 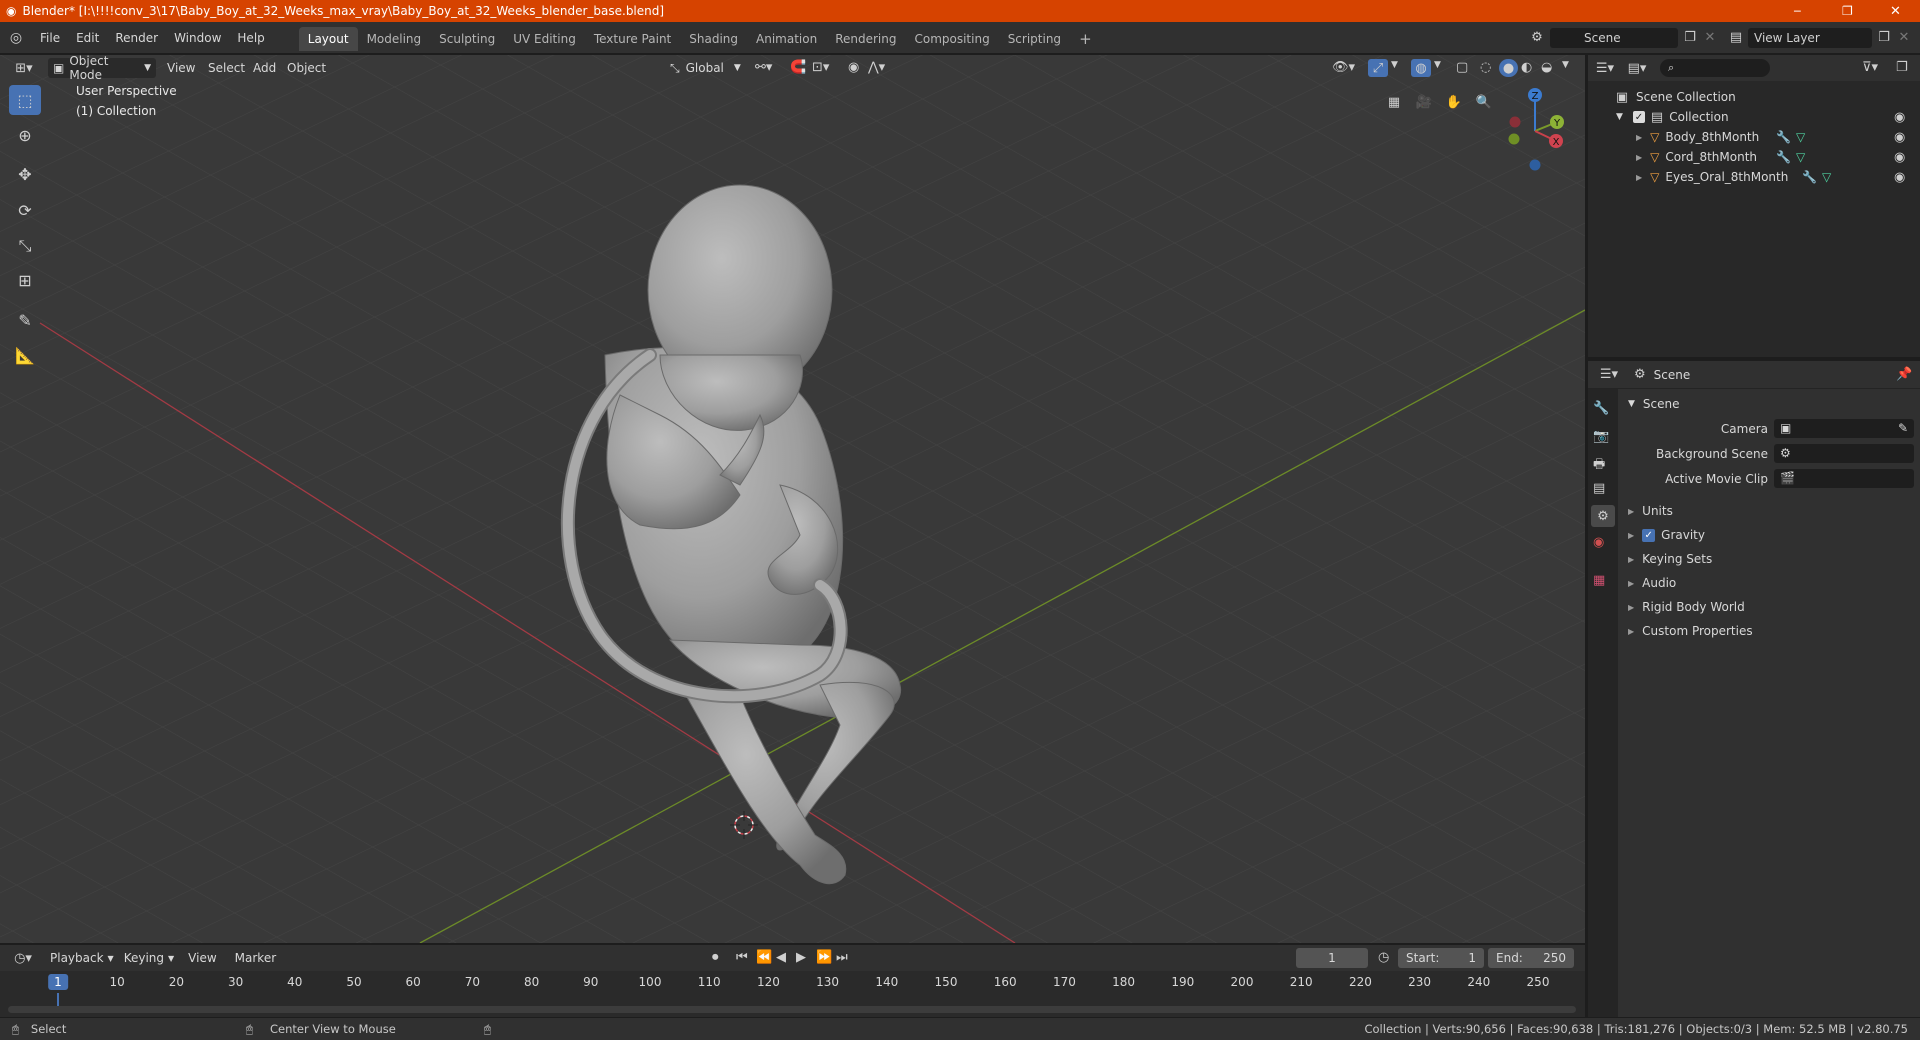 I want to click on close-button: ✕, so click(x=1895, y=11).